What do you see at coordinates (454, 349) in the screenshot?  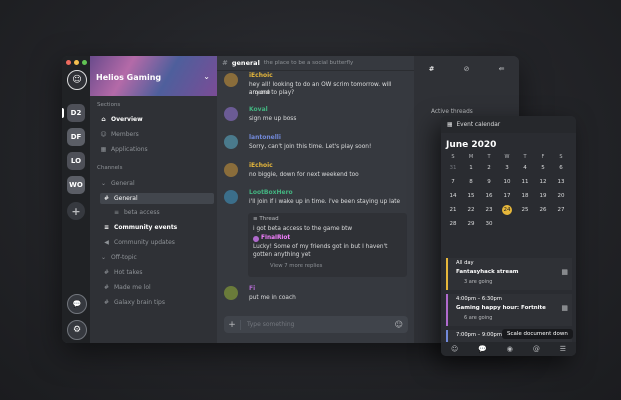 I see `tab-people-icon: ☺` at bounding box center [454, 349].